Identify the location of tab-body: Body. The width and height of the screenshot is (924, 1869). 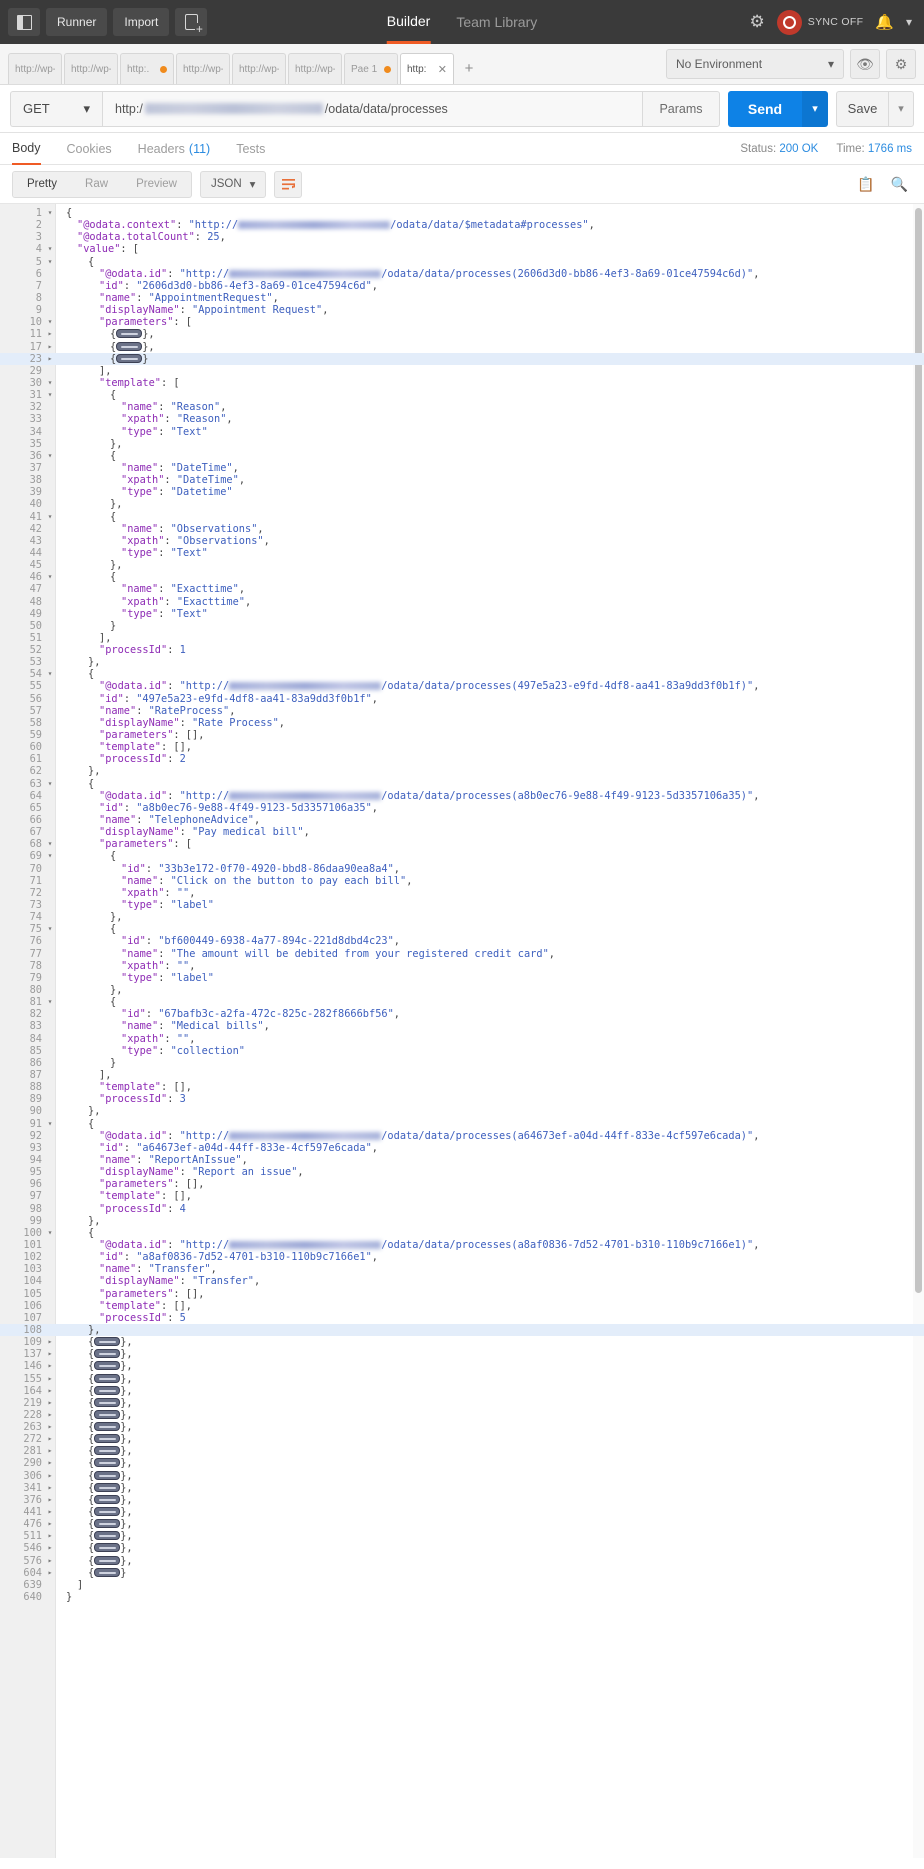
(26, 149).